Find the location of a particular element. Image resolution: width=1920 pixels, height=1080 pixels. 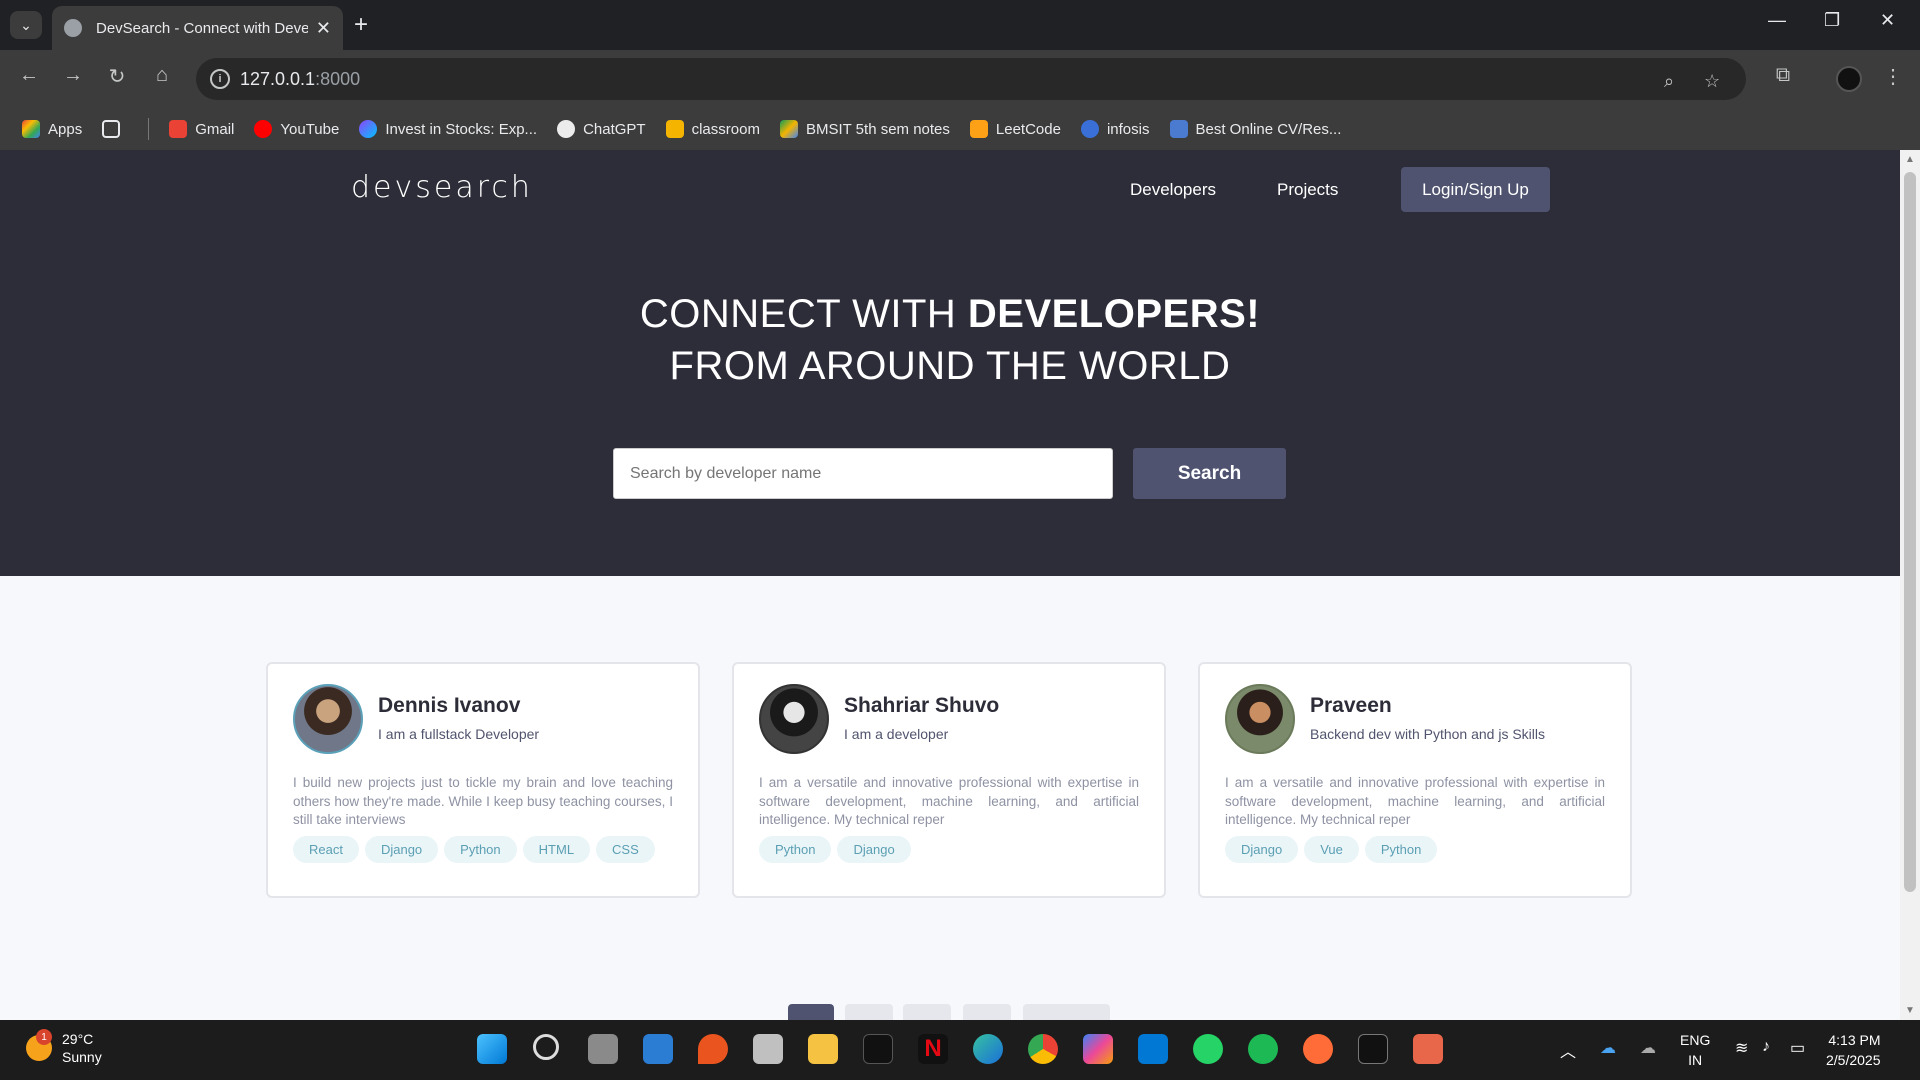

clock-time: 4:13 PM is located at coordinates (1854, 1040).